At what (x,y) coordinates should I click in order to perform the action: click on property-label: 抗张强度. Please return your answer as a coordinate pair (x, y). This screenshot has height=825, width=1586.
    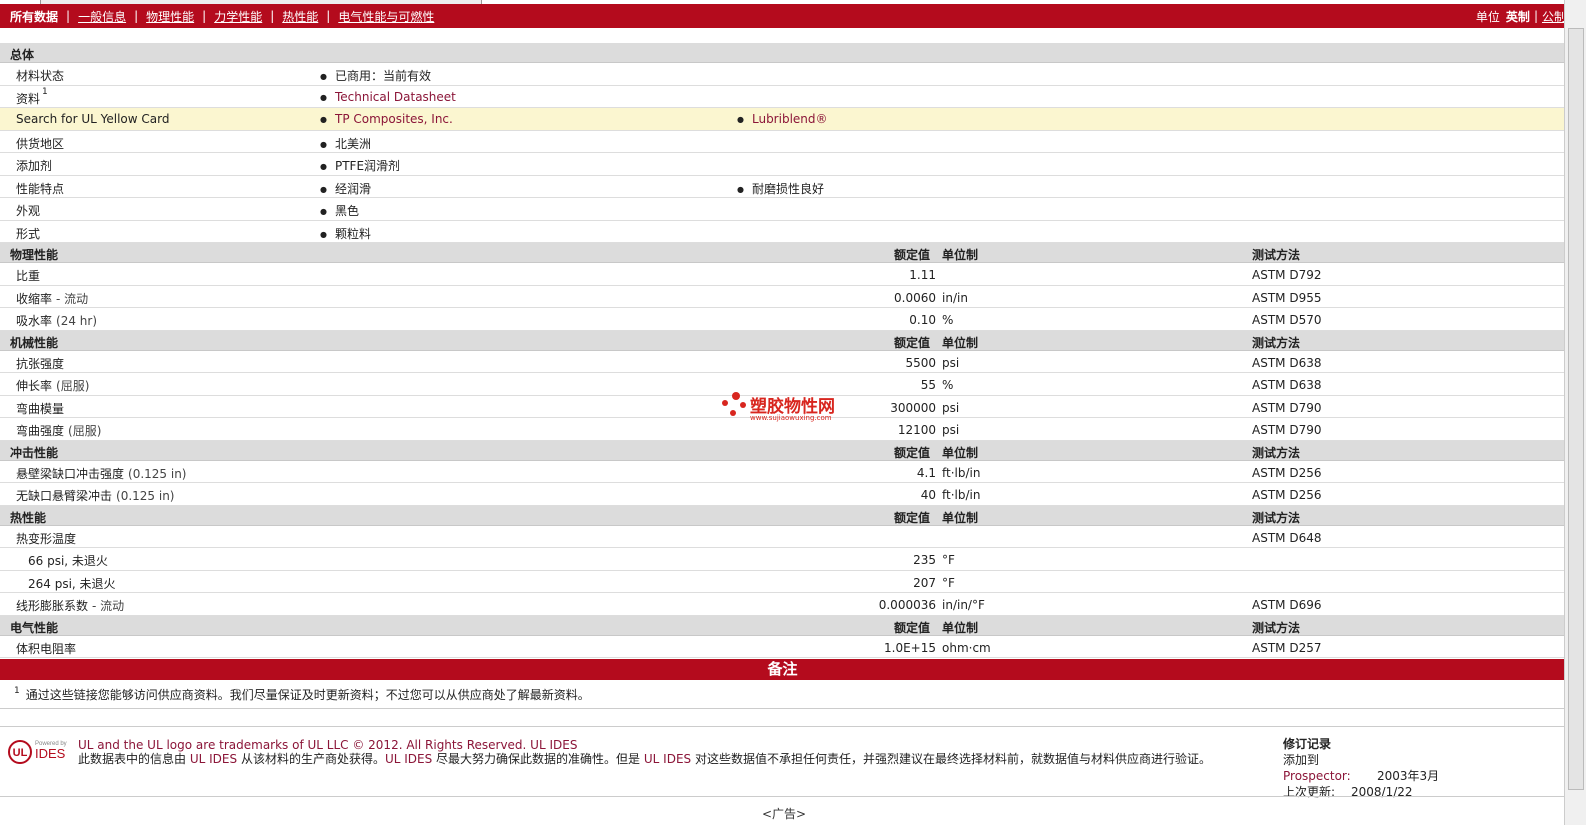
    Looking at the image, I should click on (40, 363).